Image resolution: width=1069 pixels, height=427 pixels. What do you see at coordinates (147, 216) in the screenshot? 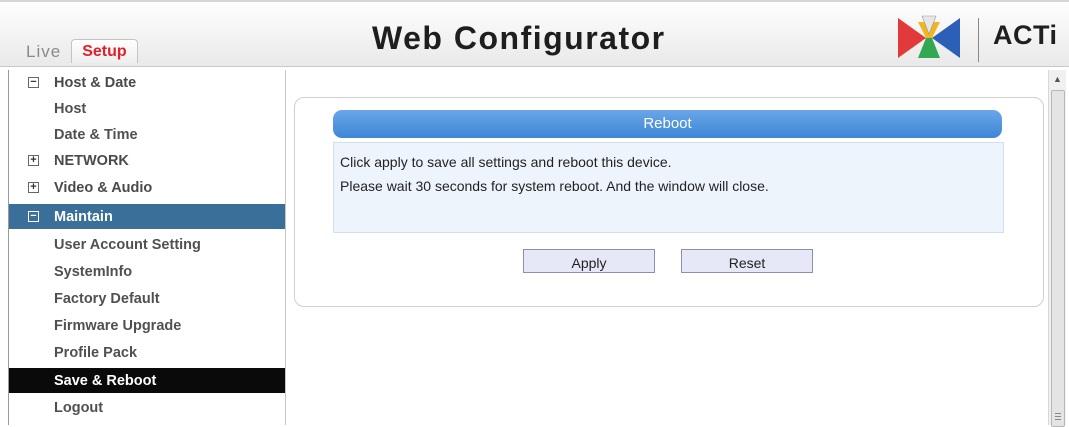
I see `sidebar-item-maintain: − Maintain` at bounding box center [147, 216].